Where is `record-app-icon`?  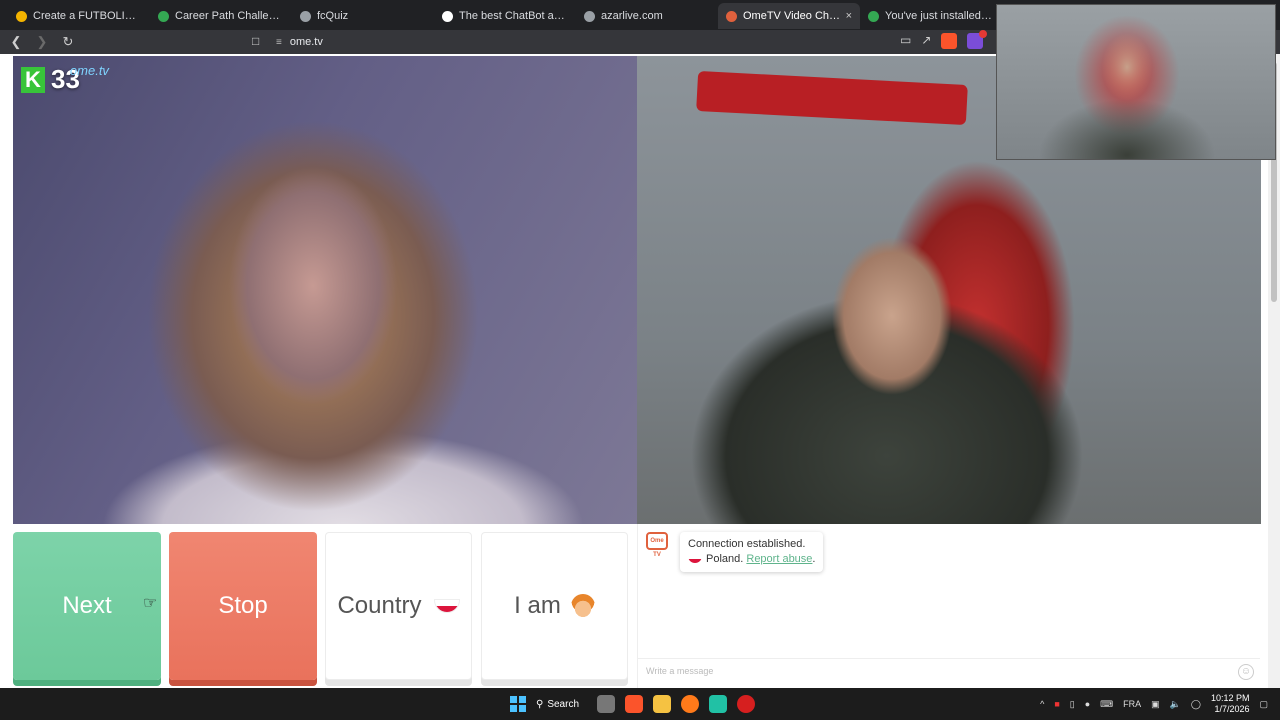 record-app-icon is located at coordinates (746, 704).